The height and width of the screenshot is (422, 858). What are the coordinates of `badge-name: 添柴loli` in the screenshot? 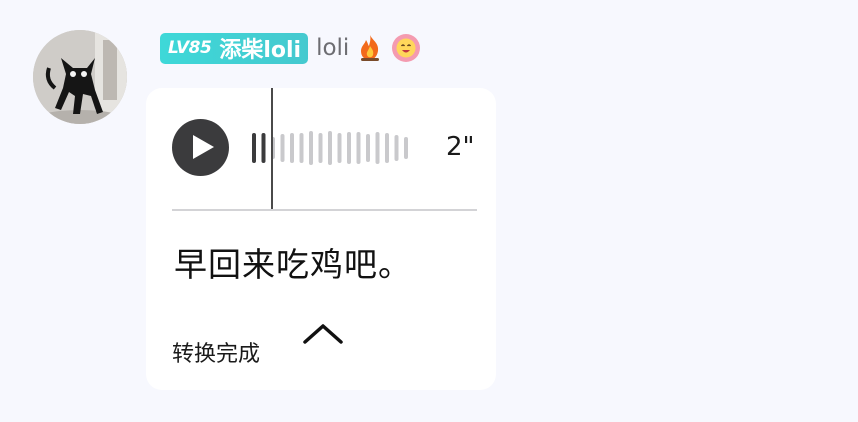 It's located at (260, 50).